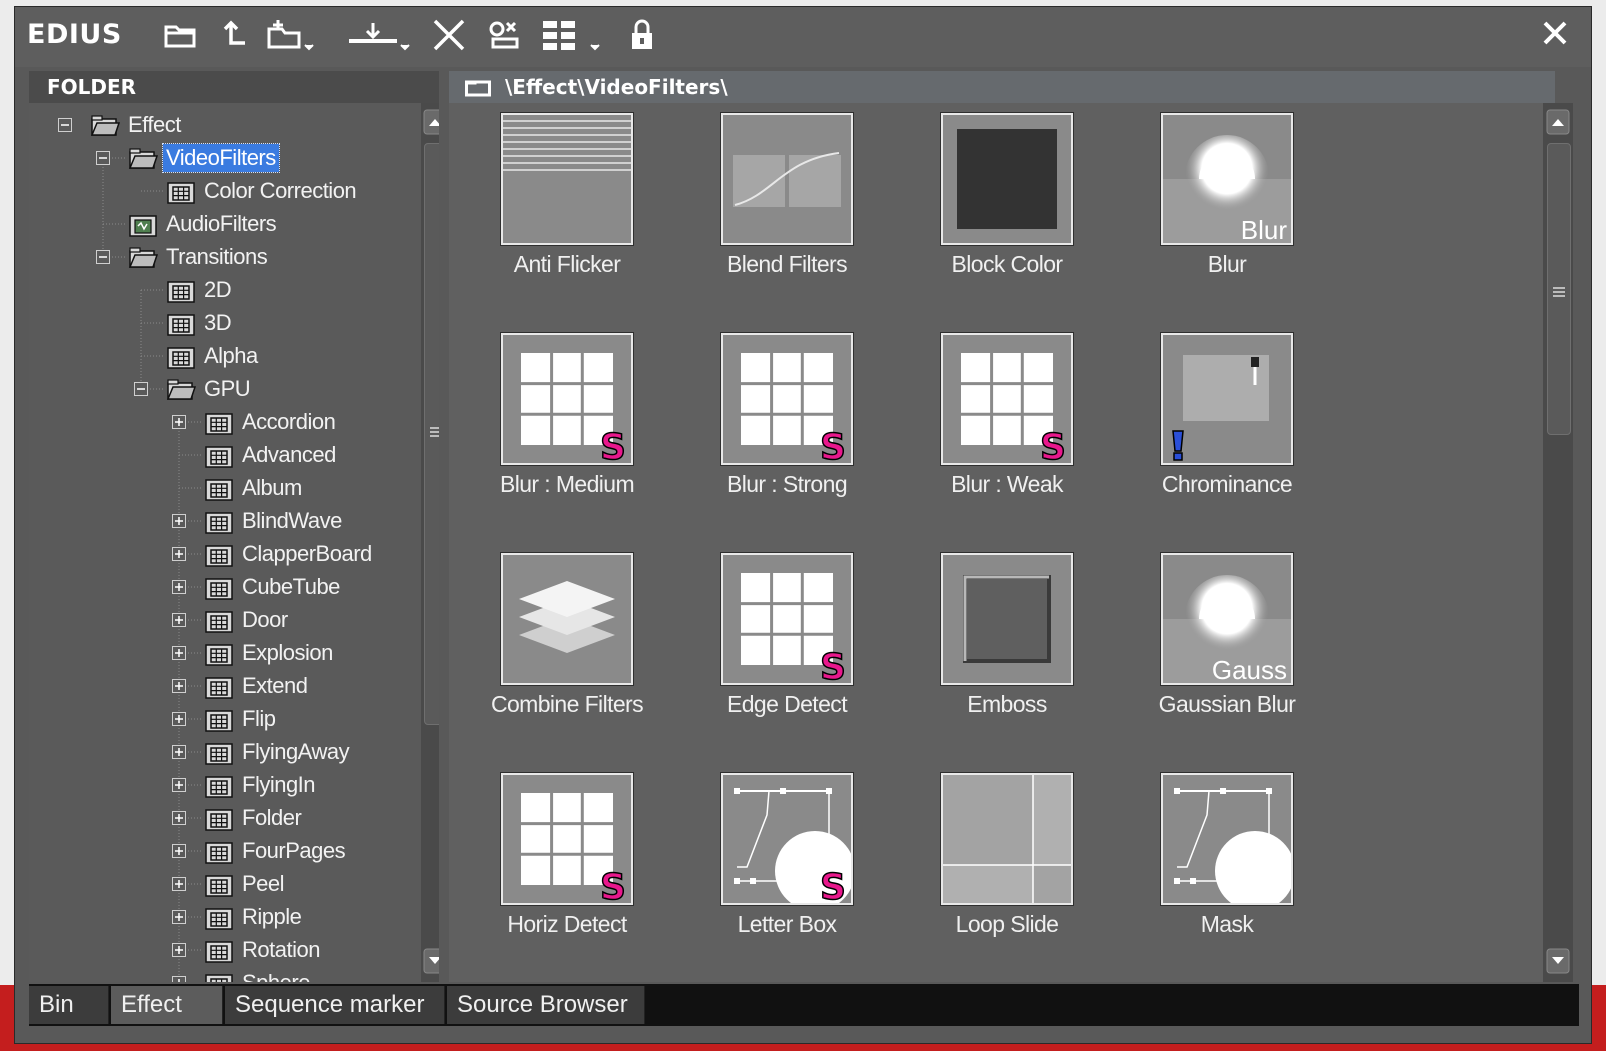 This screenshot has height=1051, width=1606. I want to click on effect-item-horiz-detect: S Horiz Detect, so click(561, 860).